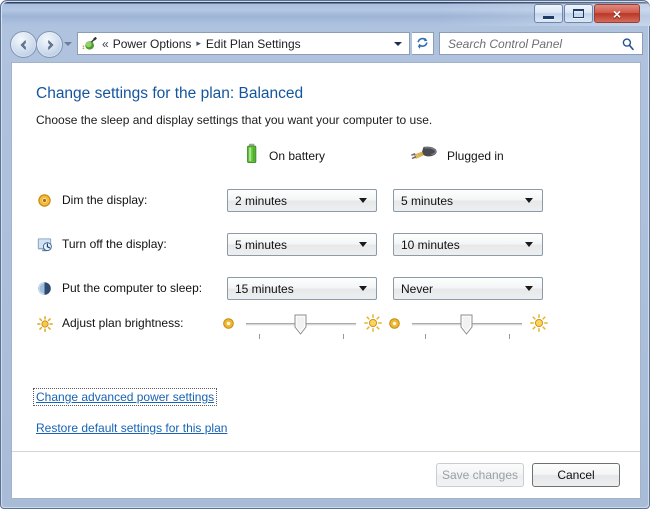 Image resolution: width=650 pixels, height=509 pixels. I want to click on maximize-icon, so click(578, 13).